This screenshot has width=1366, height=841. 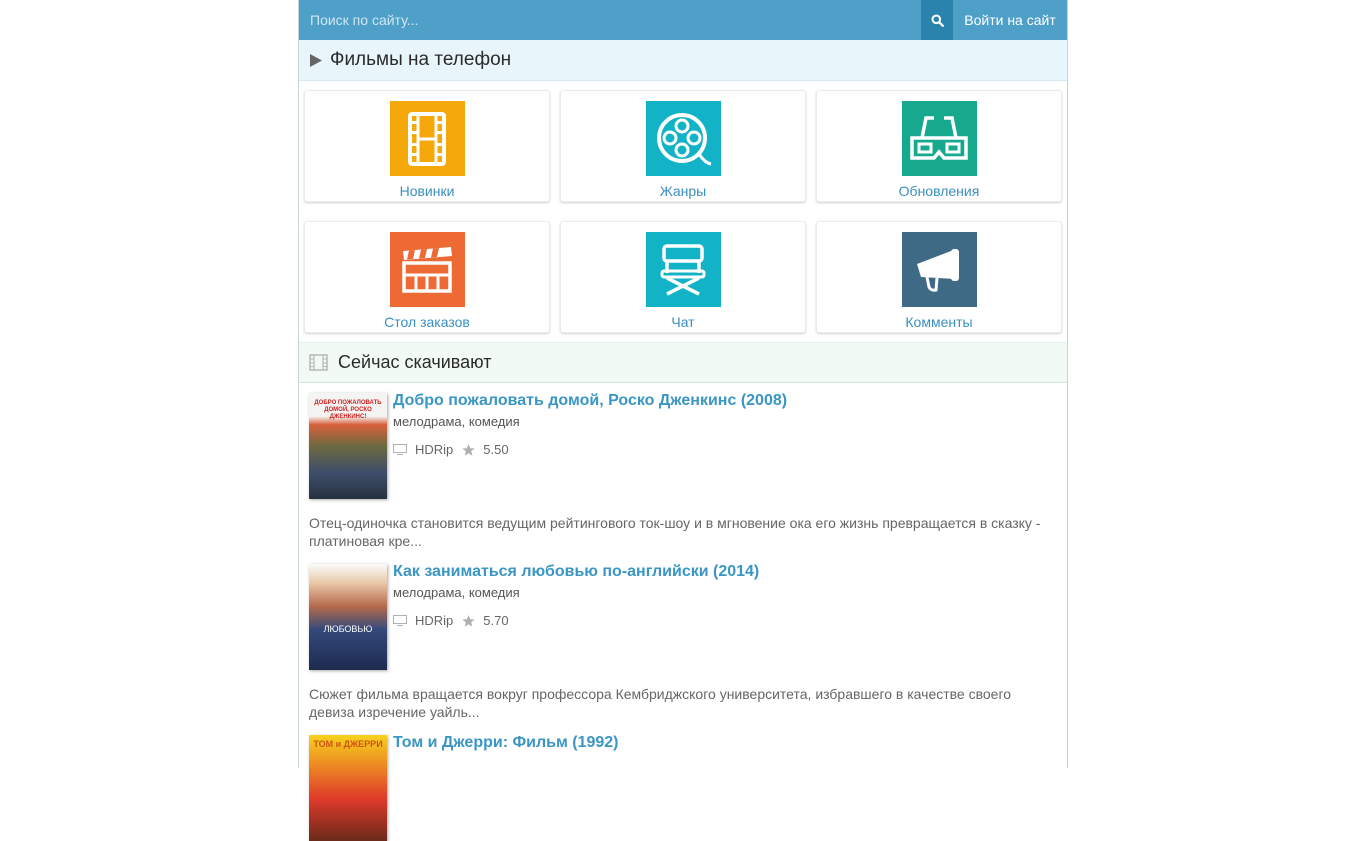 I want to click on movie-item: ТОМ и ДЖЕРРИ Том и Джерри: Фильм (1992), so click(x=683, y=781).